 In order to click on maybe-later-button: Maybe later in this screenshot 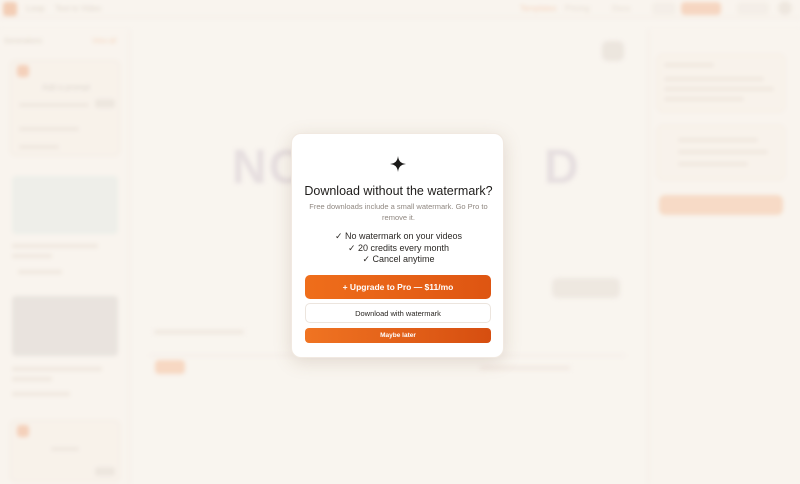, I will do `click(398, 335)`.